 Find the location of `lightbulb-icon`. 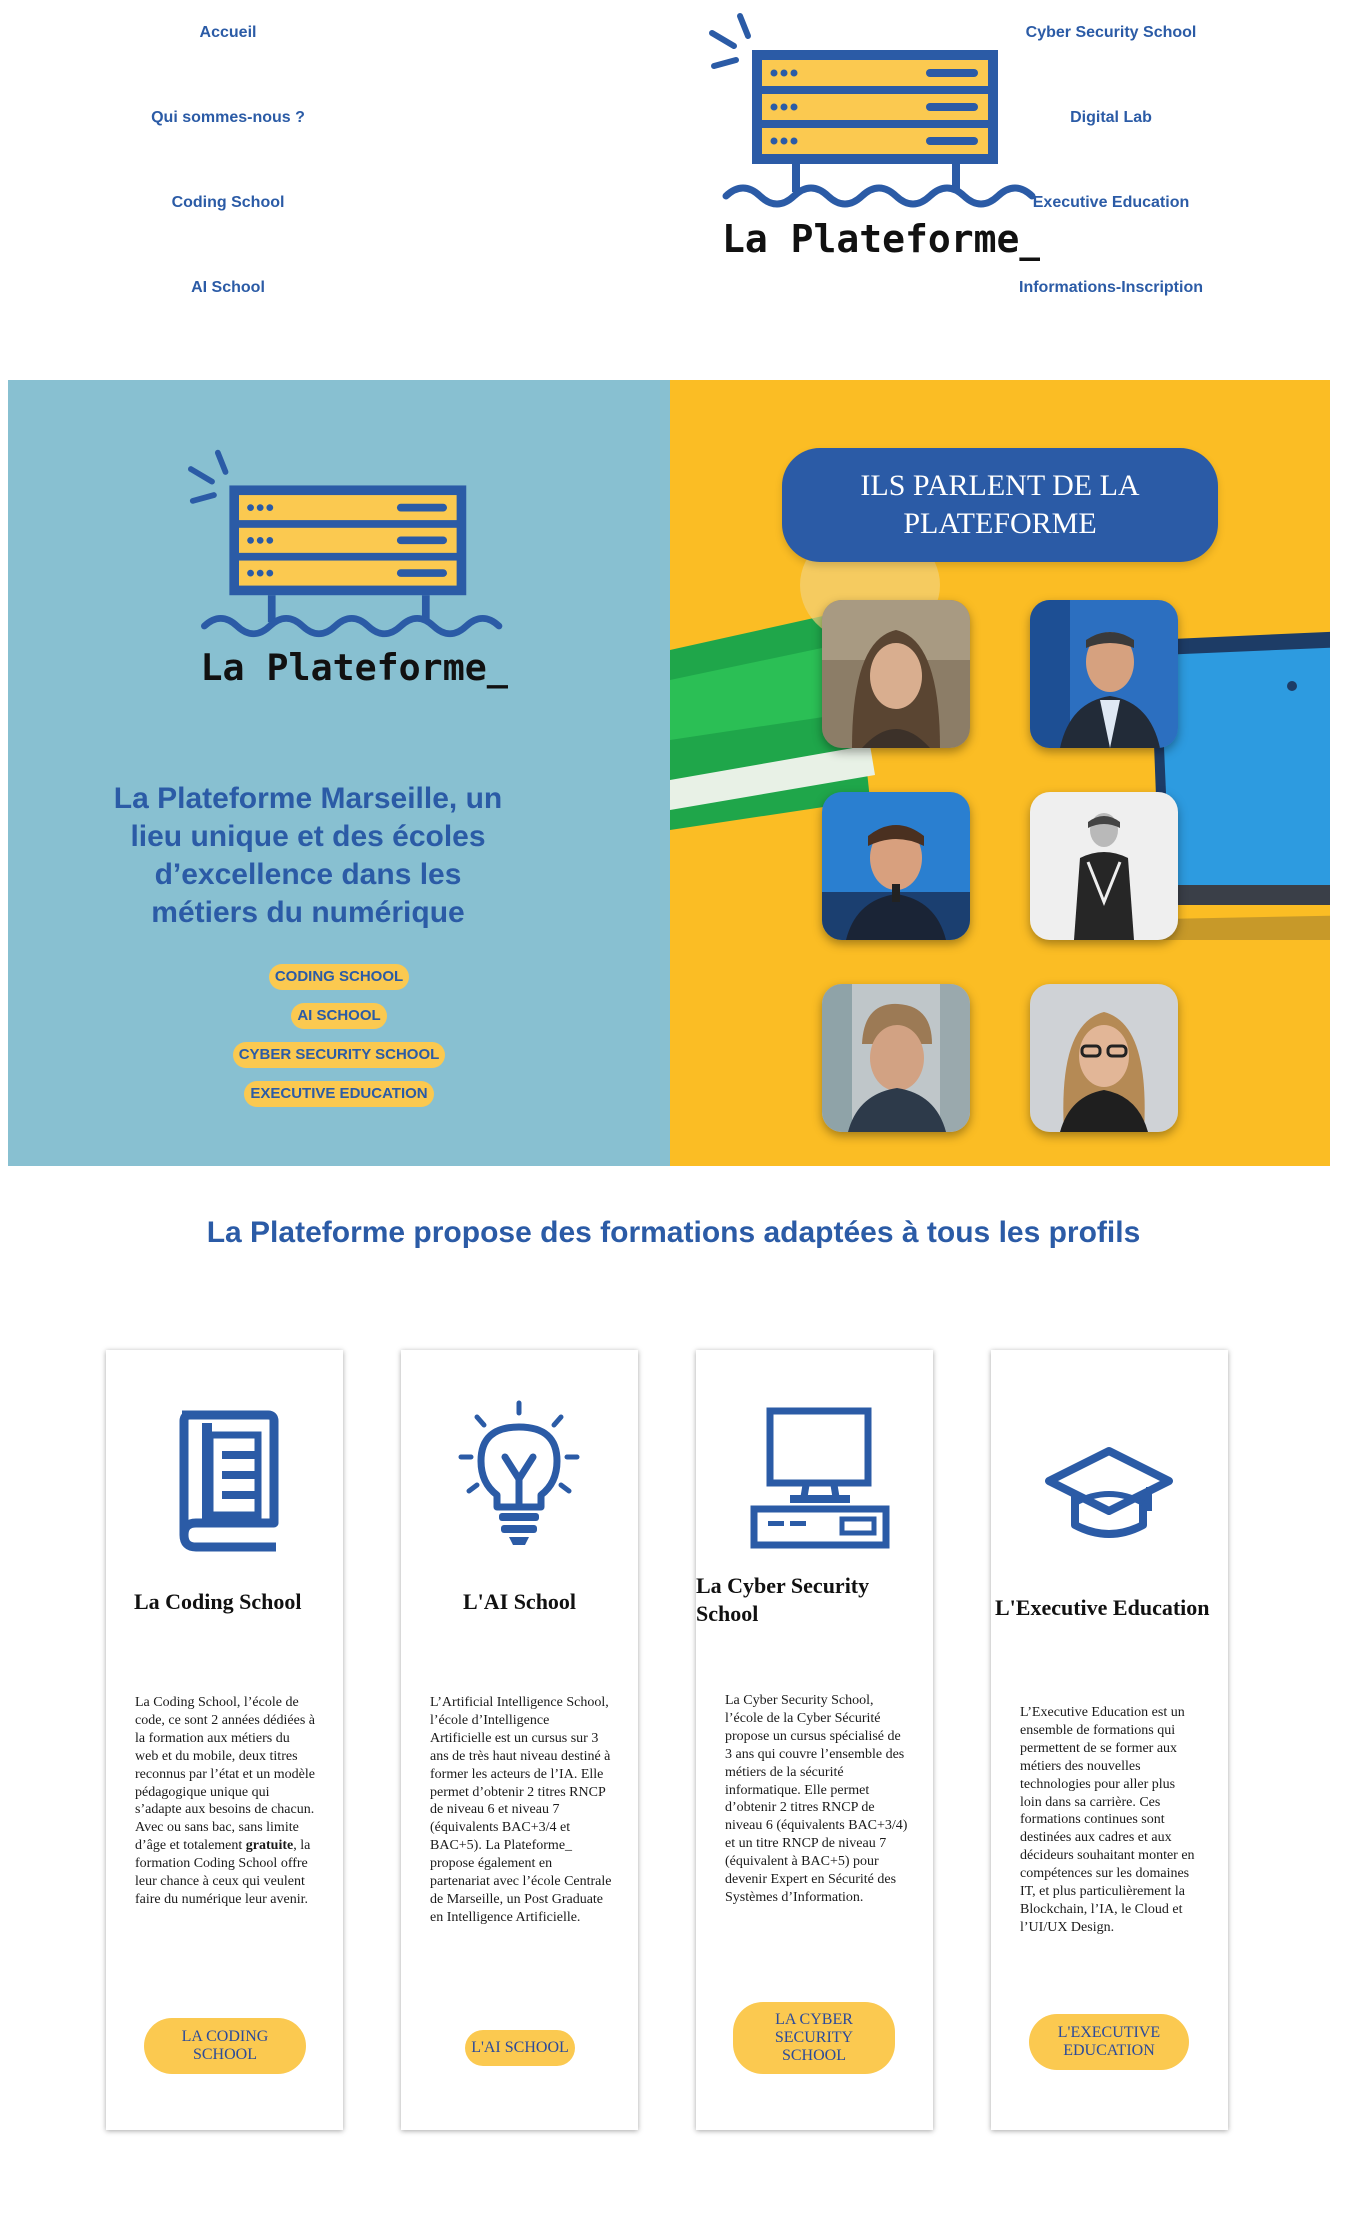

lightbulb-icon is located at coordinates (519, 1472).